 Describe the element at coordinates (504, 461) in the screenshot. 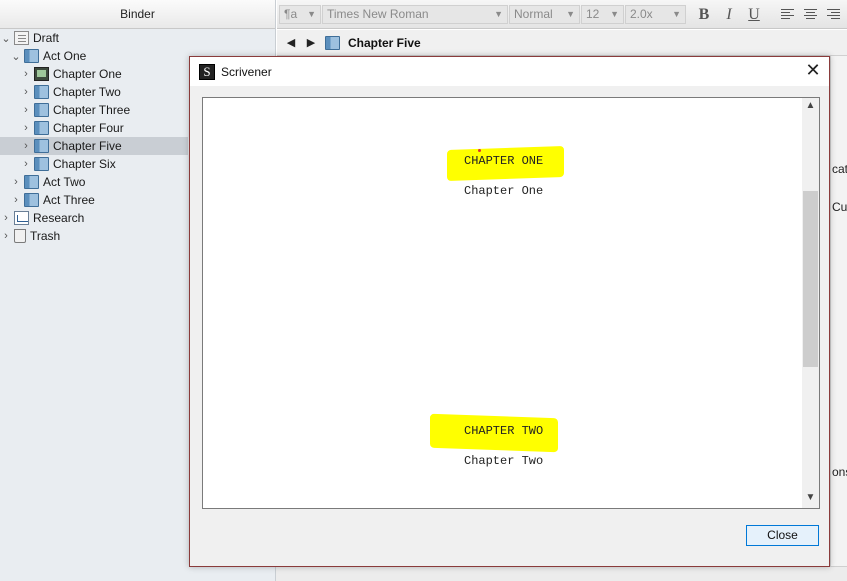

I see `chapter-subtitle: Chapter Two` at that location.